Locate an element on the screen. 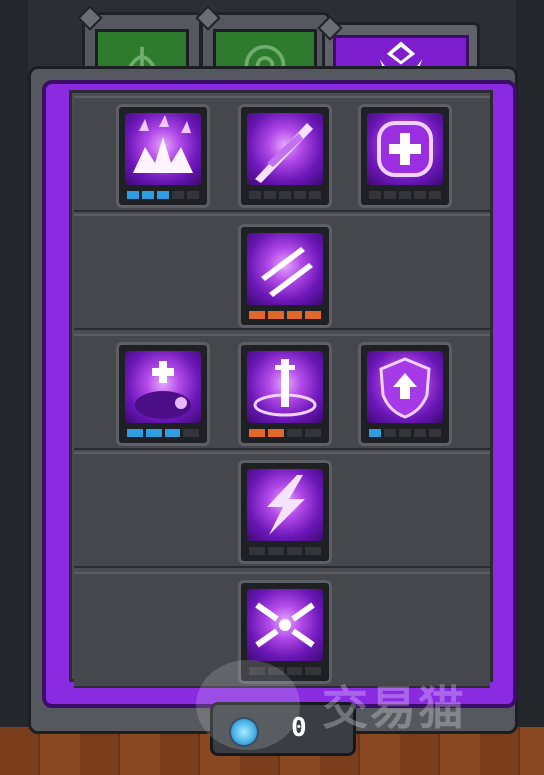  sword-barrage-icon is located at coordinates (285, 625).